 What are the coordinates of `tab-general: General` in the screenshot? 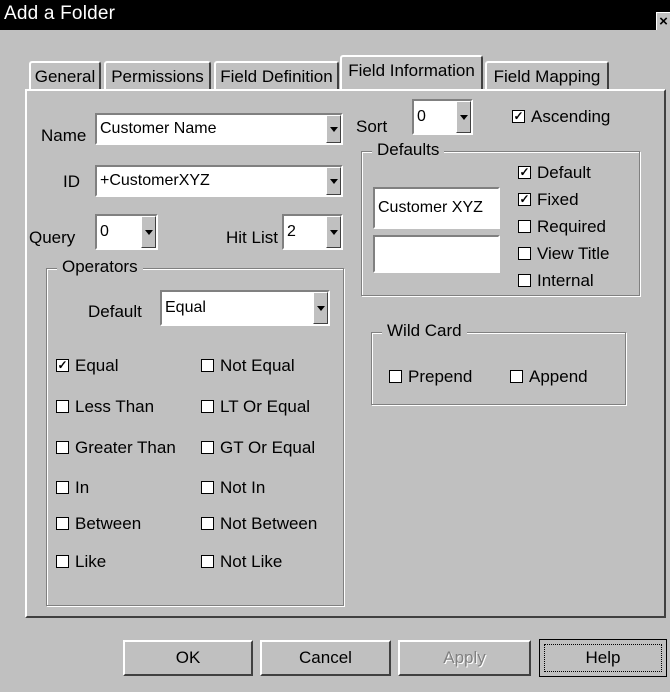 It's located at (65, 76).